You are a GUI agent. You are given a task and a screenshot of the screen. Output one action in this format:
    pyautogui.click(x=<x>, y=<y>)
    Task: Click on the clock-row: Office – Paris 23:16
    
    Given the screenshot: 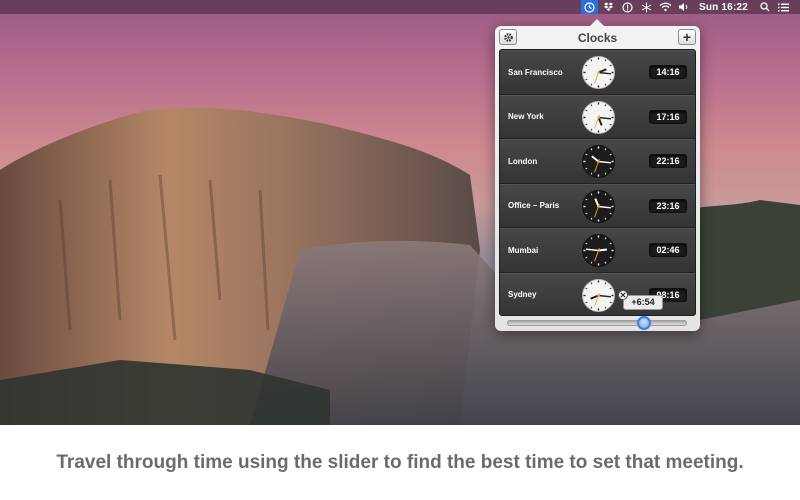 What is the action you would take?
    pyautogui.click(x=597, y=205)
    